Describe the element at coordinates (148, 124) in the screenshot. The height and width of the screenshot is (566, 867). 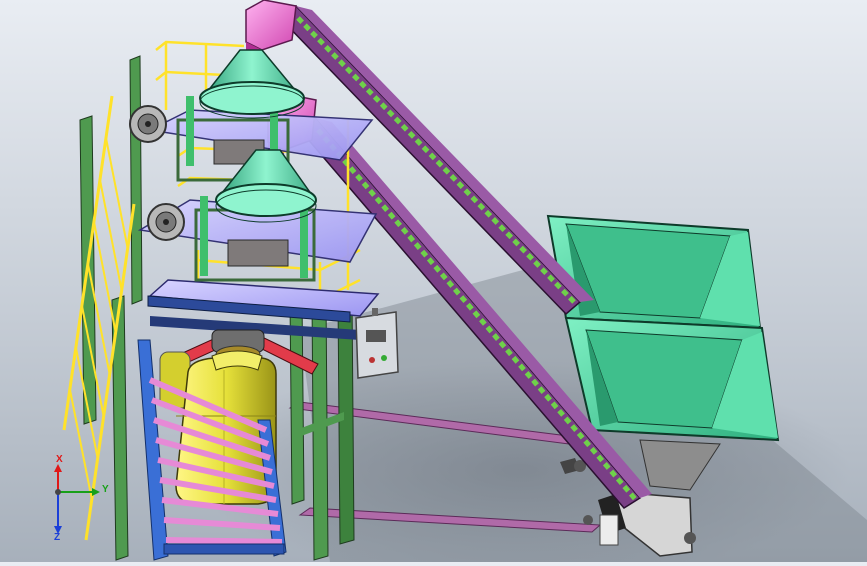
I see `hoist-pulley-upper` at that location.